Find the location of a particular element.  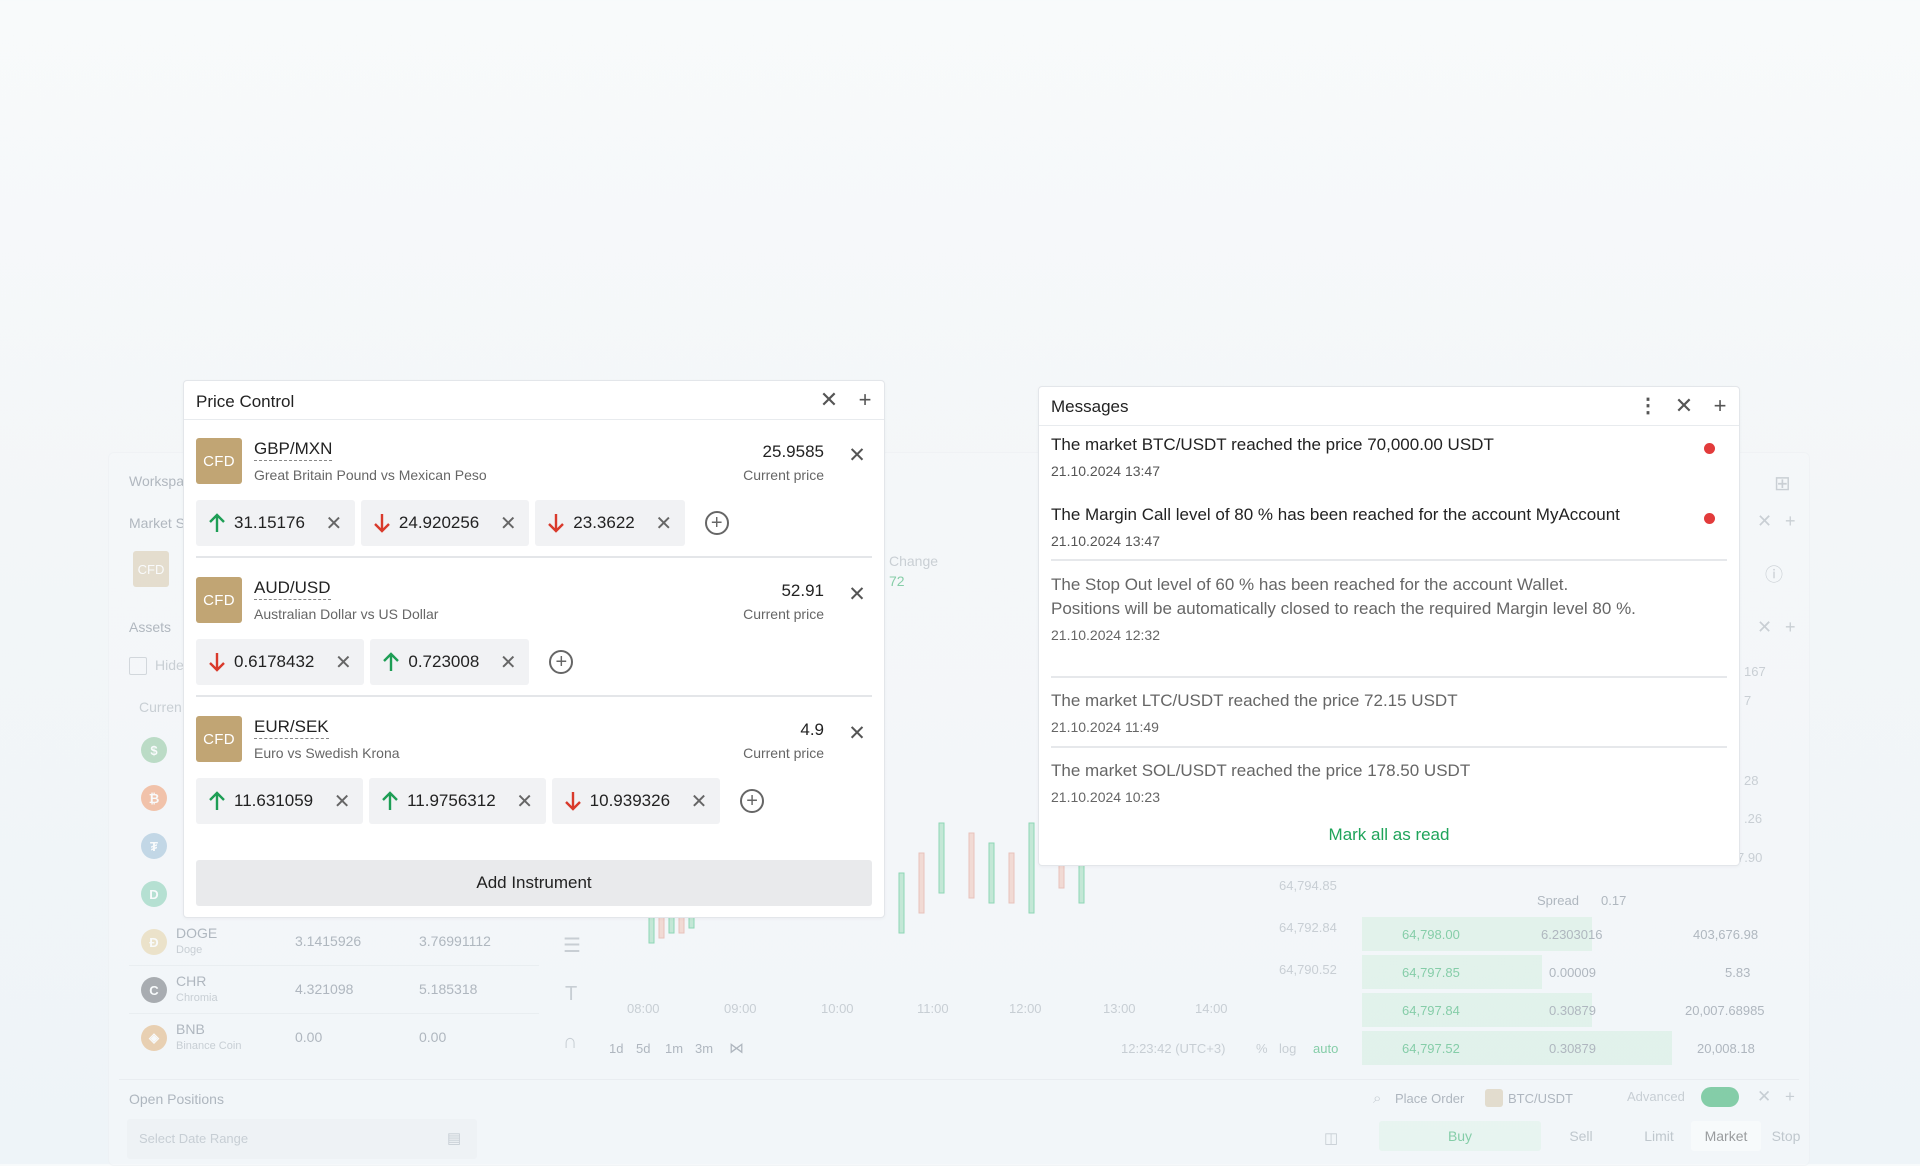

current-price-value: 52.91 is located at coordinates (802, 590).